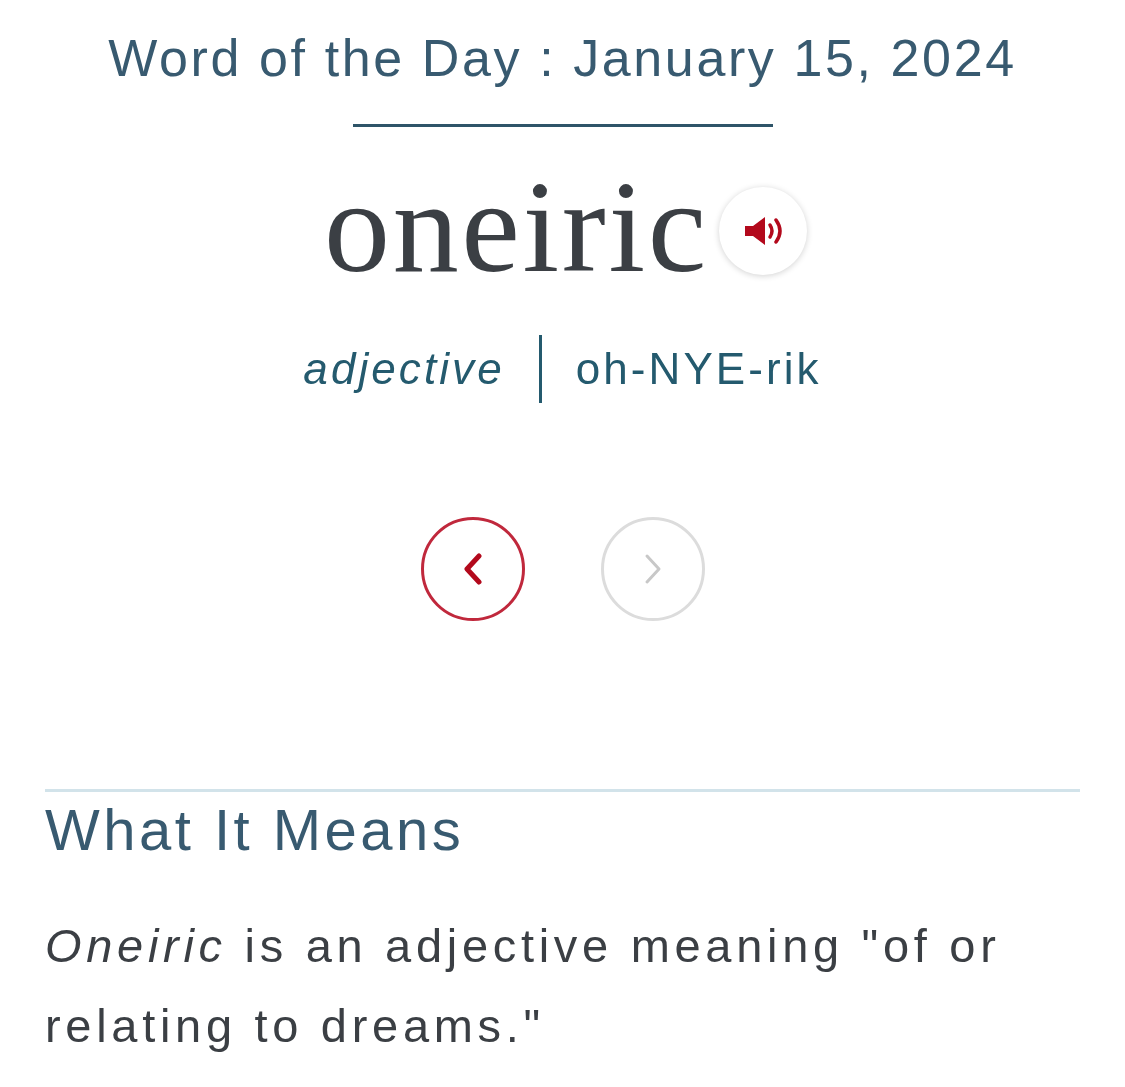 This screenshot has height=1087, width=1125. Describe the element at coordinates (516, 227) in the screenshot. I see `headword: oneiric` at that location.